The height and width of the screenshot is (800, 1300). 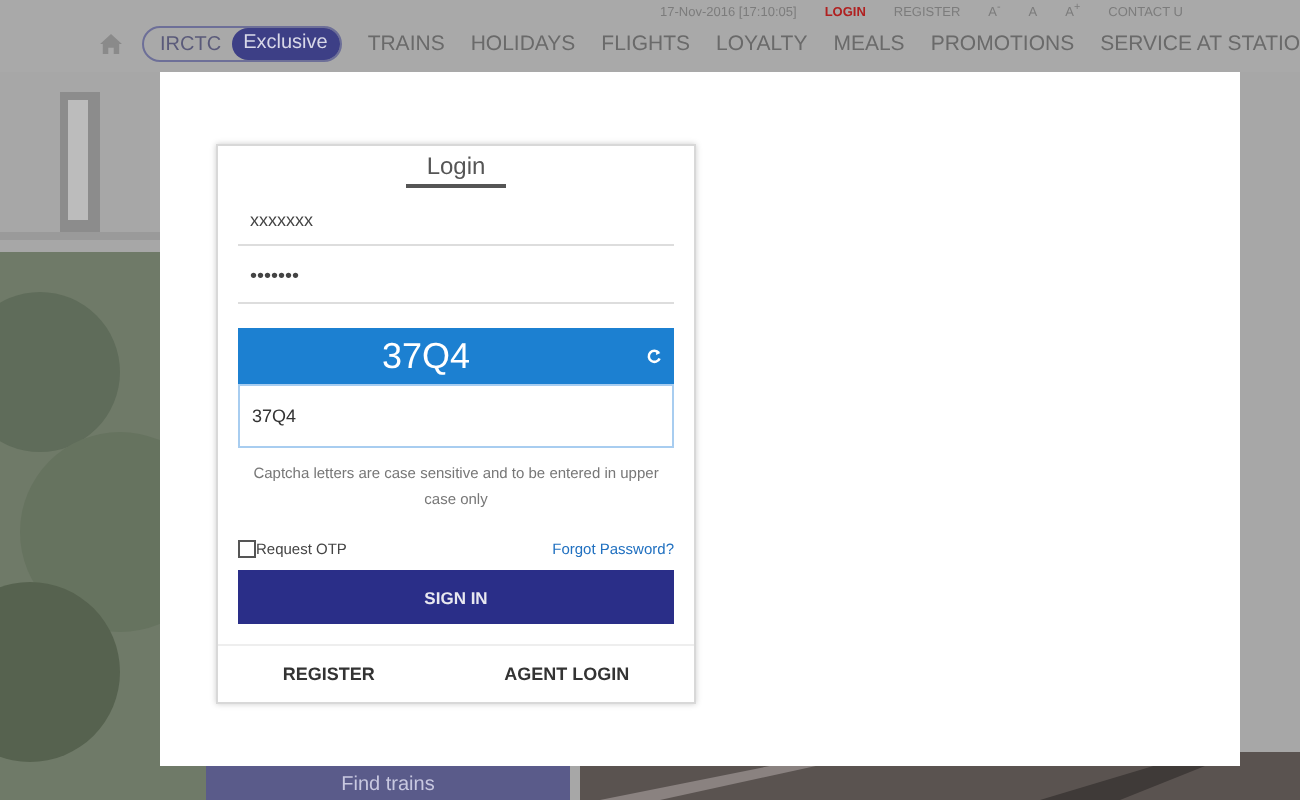 What do you see at coordinates (1200, 44) in the screenshot?
I see `nav-link: SERVICE AT STATIO` at bounding box center [1200, 44].